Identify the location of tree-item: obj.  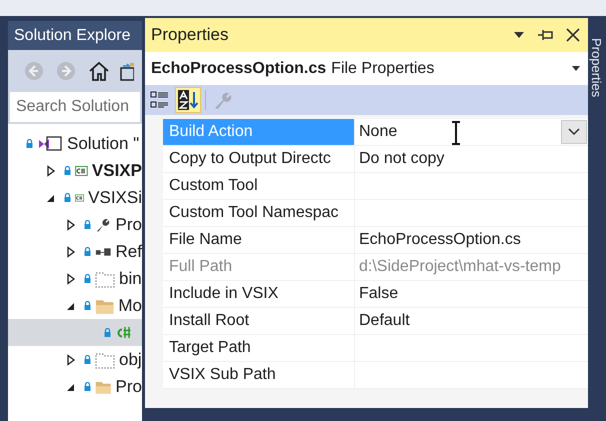
(75, 359).